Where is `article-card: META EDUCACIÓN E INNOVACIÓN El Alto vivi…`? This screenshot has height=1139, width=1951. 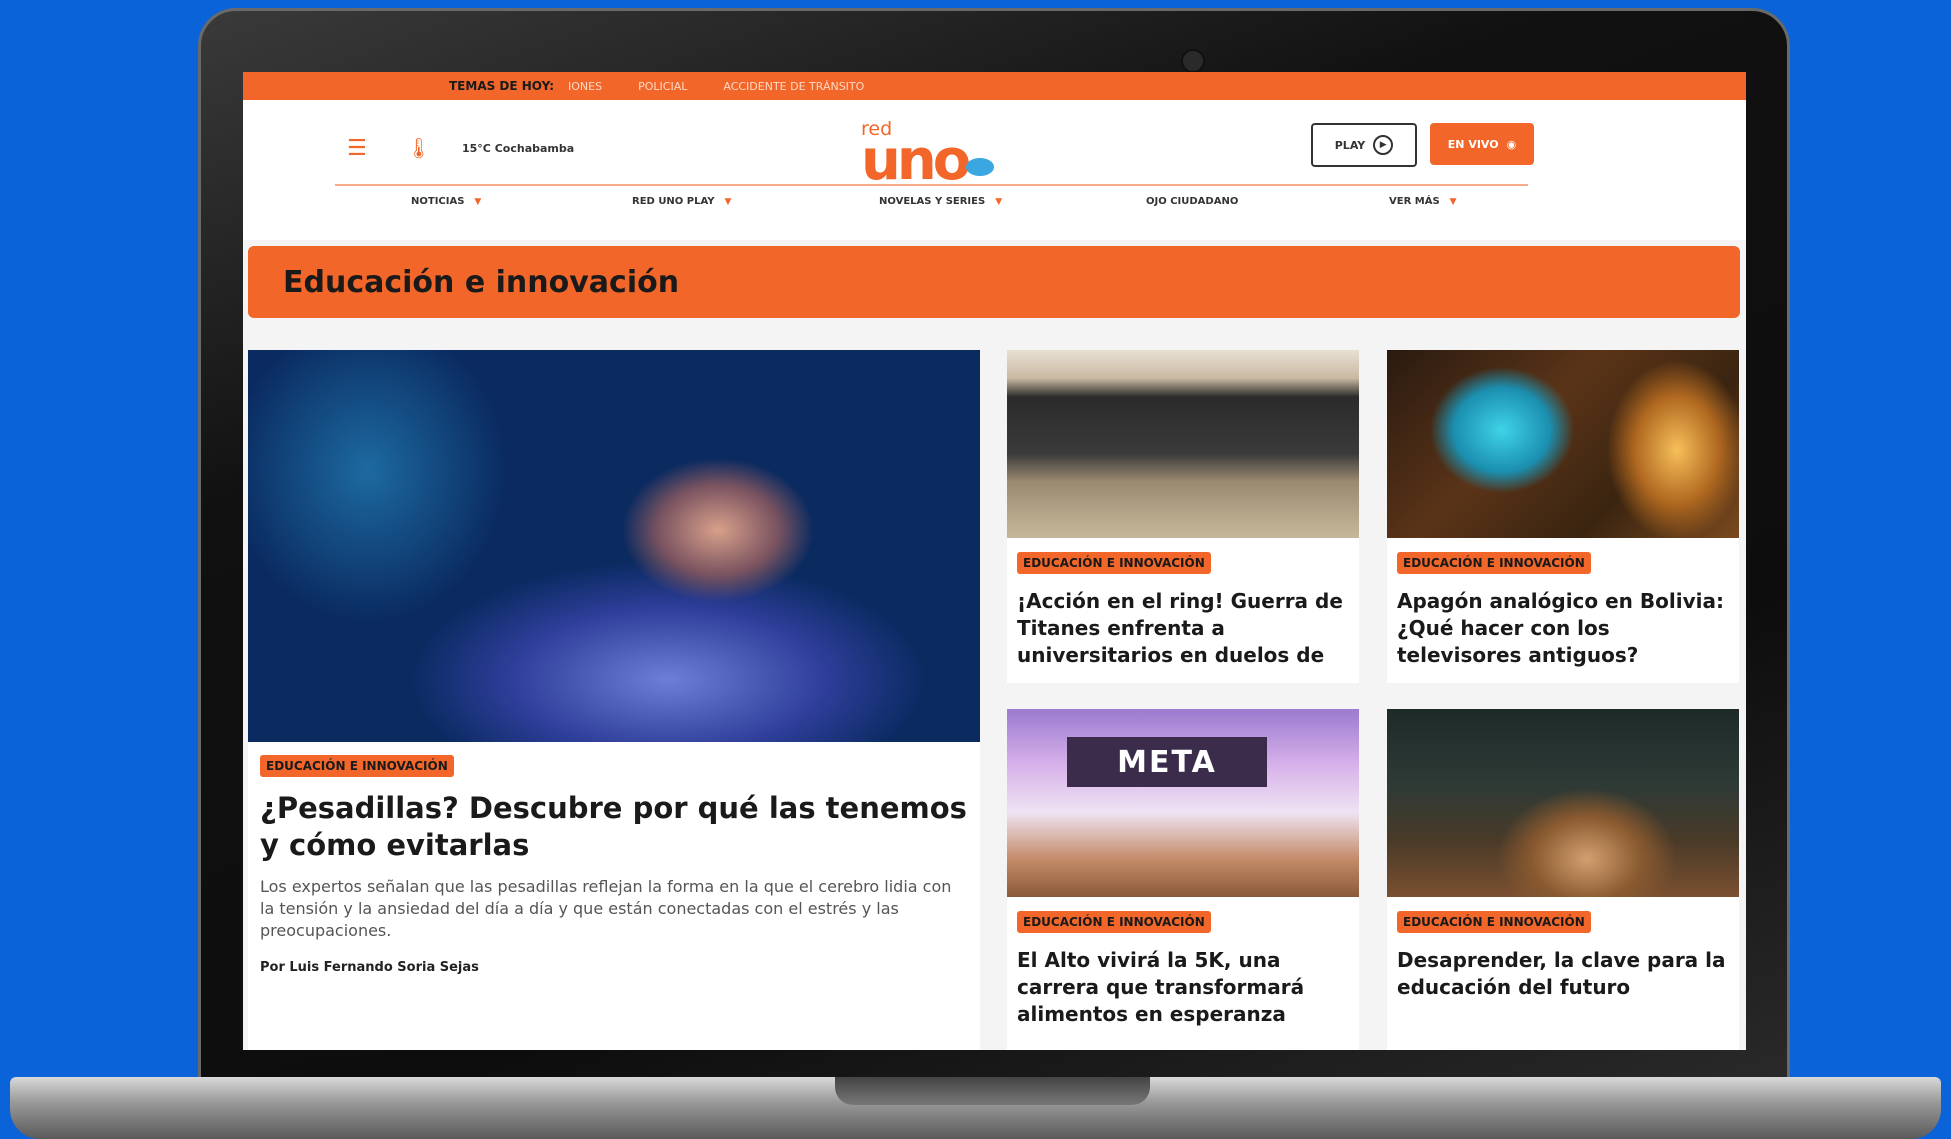 article-card: META EDUCACIÓN E INNOVACIÓN El Alto vivi… is located at coordinates (1183, 879).